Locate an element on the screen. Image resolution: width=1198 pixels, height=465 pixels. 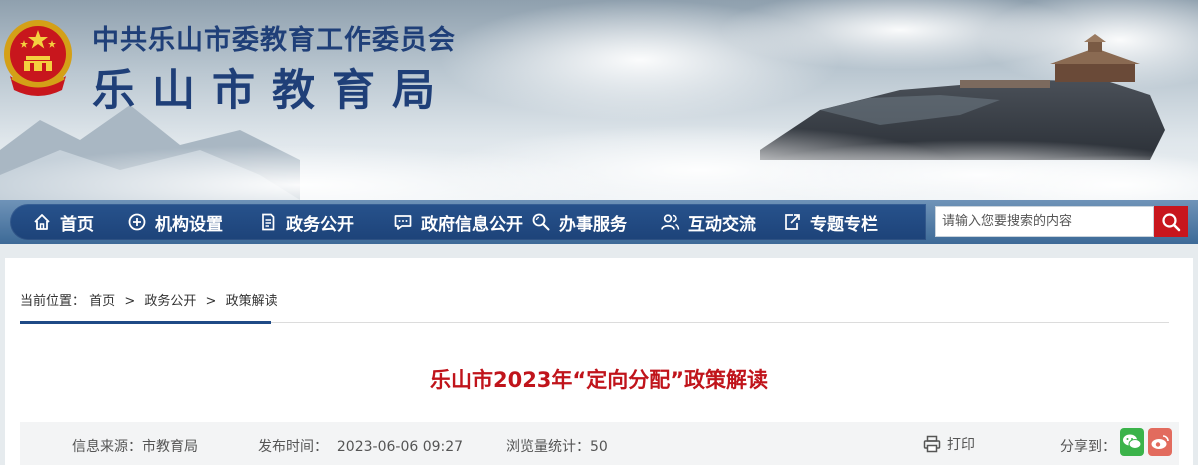
wechat-share-button is located at coordinates (1132, 442).